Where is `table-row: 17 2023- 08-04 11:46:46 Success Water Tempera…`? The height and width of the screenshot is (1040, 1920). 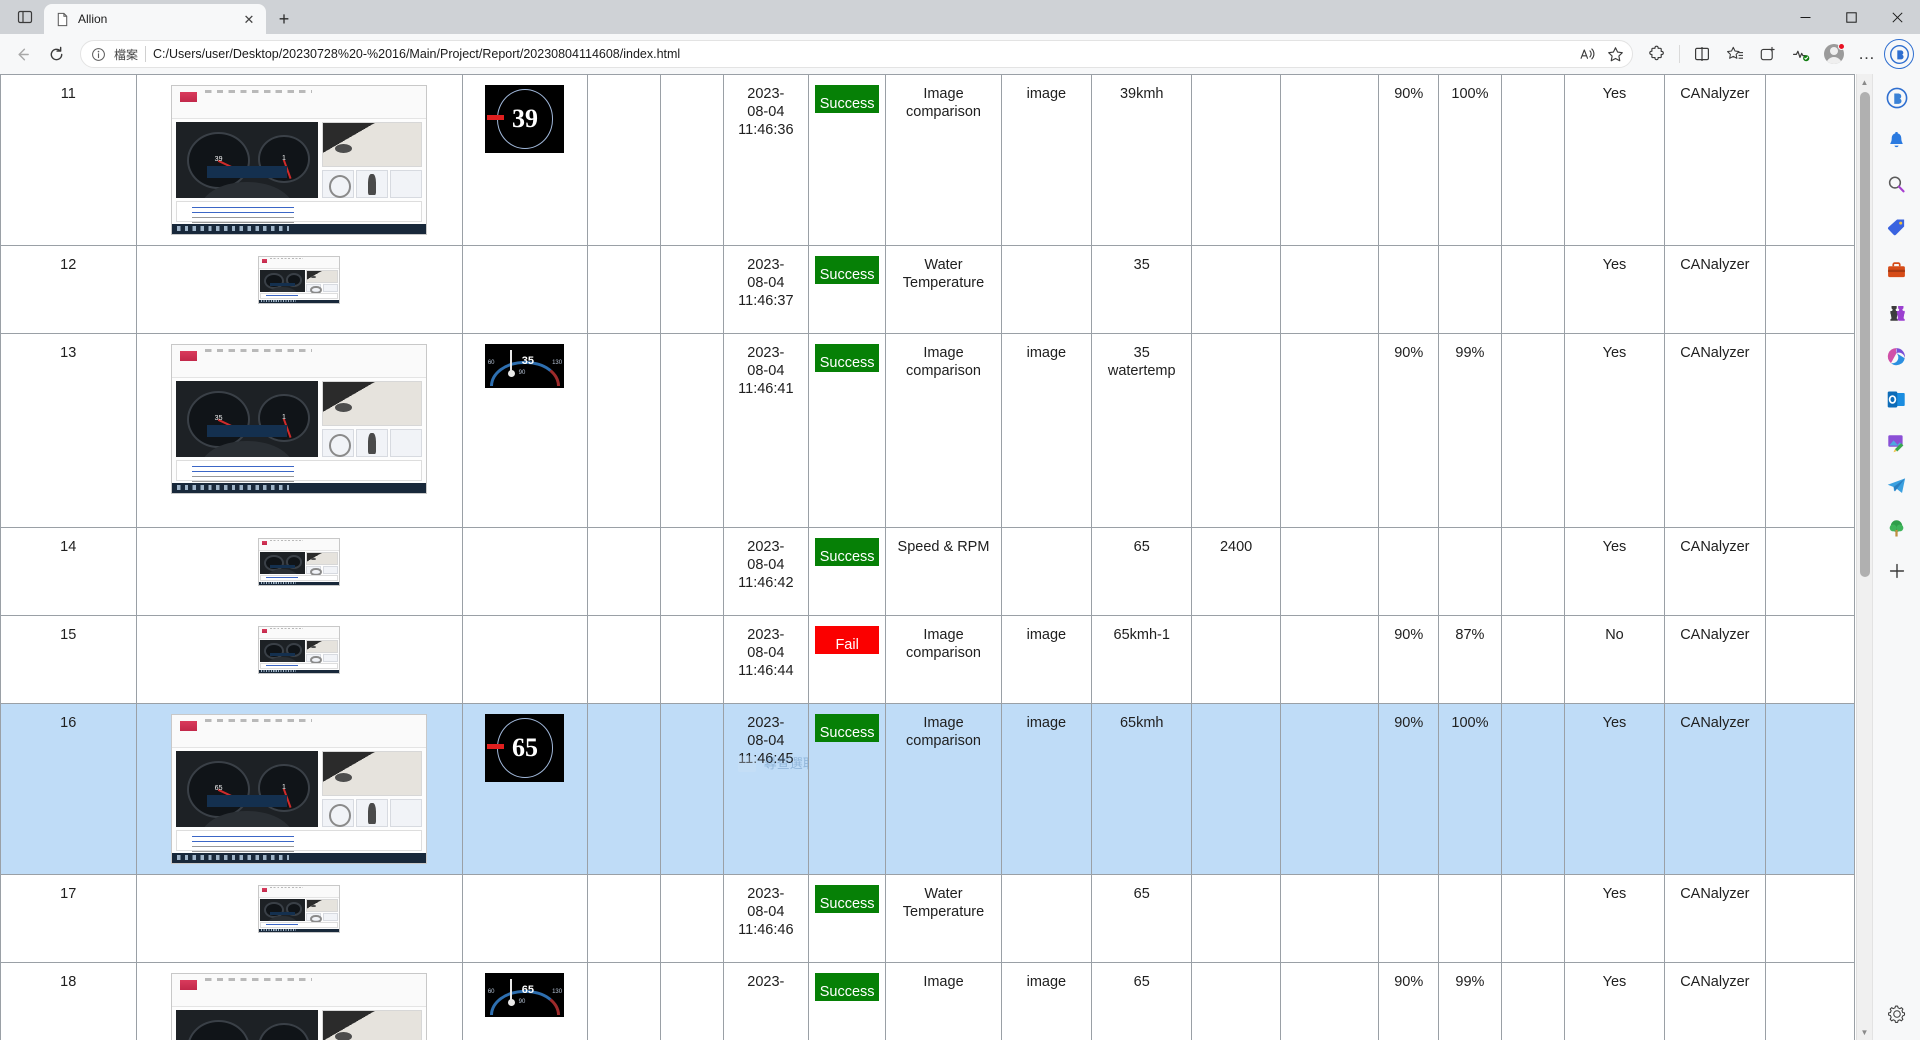 table-row: 17 2023- 08-04 11:46:46 Success Water Tempera… is located at coordinates (928, 918).